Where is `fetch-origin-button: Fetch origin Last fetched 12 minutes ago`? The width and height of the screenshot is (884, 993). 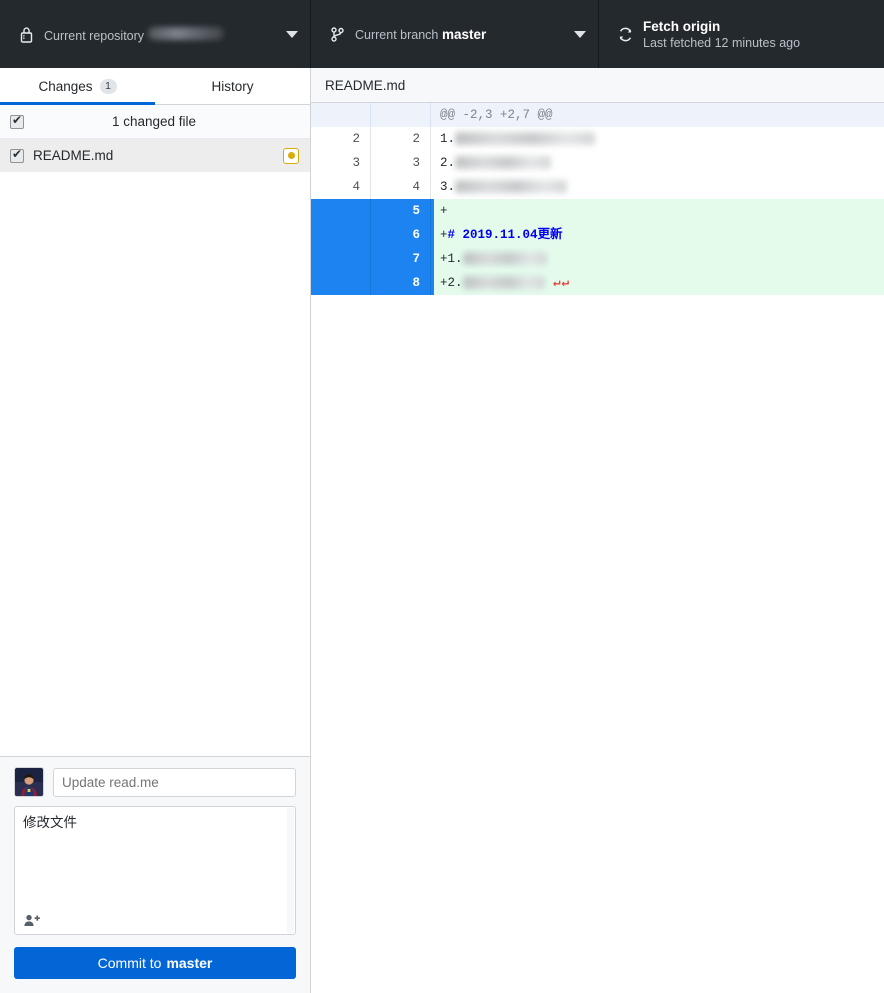
fetch-origin-button: Fetch origin Last fetched 12 minutes ago is located at coordinates (741, 34).